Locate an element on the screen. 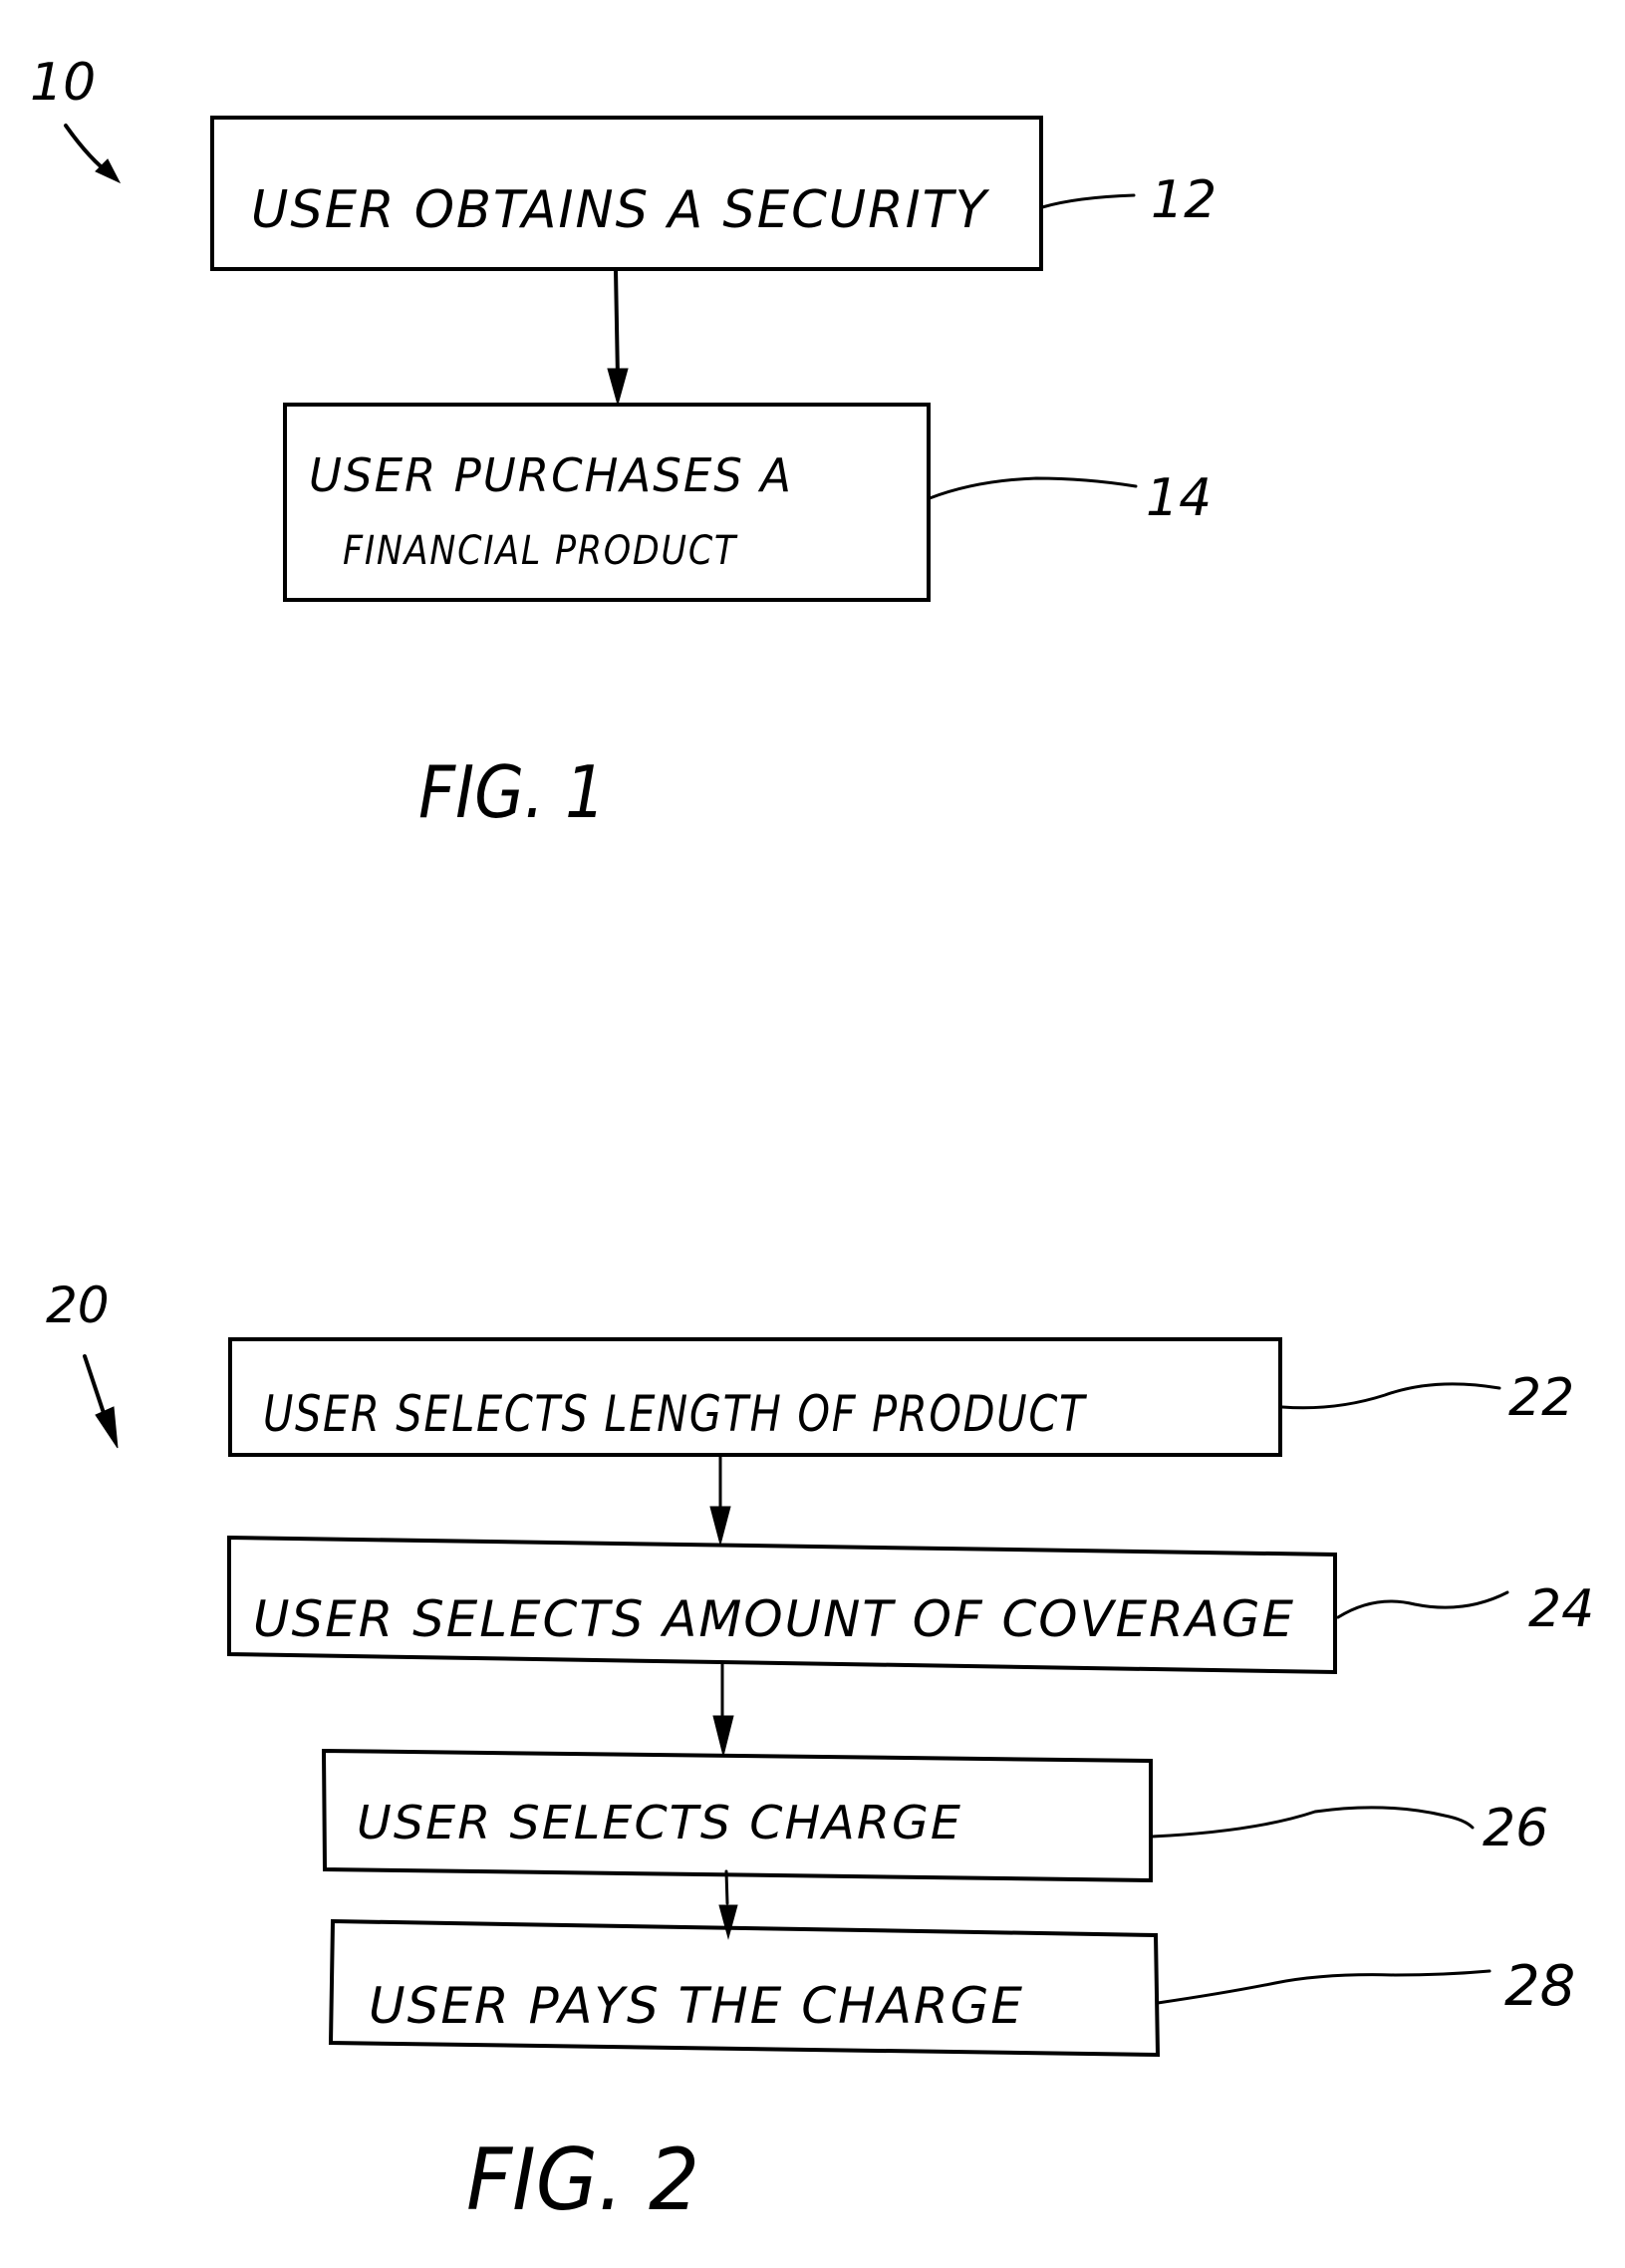  flow-arrow-22-to-24-icon is located at coordinates (720, 1501).